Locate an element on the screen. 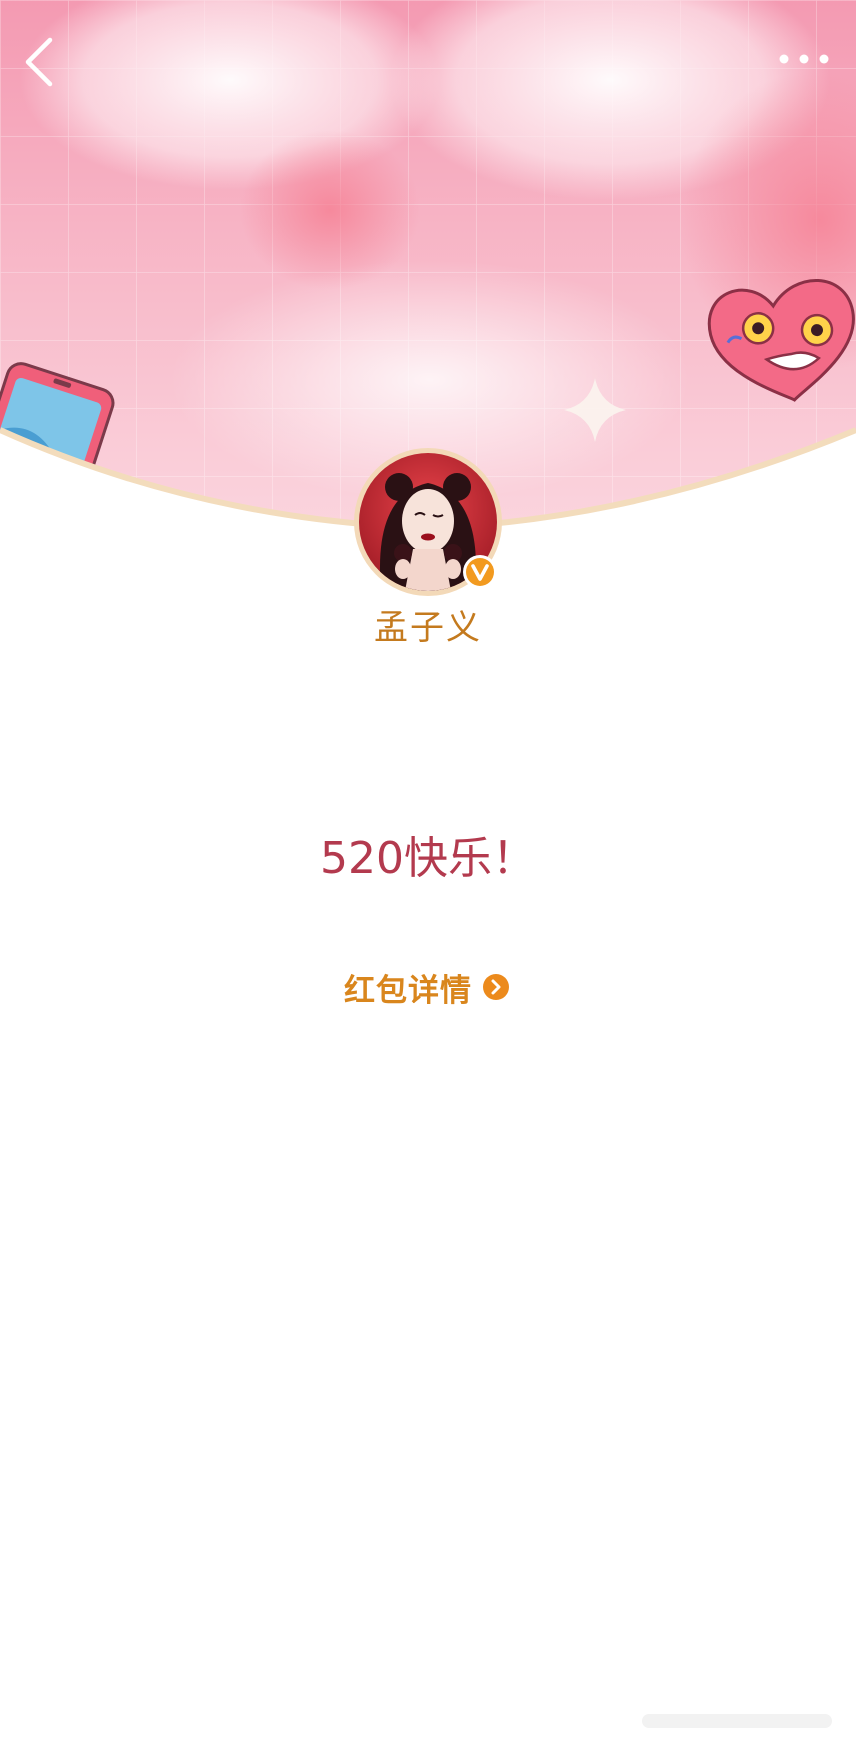  chevron-left-icon is located at coordinates (39, 62).